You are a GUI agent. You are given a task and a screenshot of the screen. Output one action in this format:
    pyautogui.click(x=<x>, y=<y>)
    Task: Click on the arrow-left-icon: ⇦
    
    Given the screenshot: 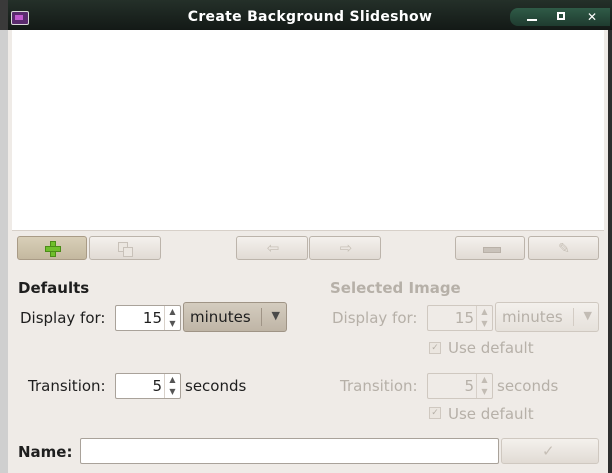 What is the action you would take?
    pyautogui.click(x=273, y=248)
    